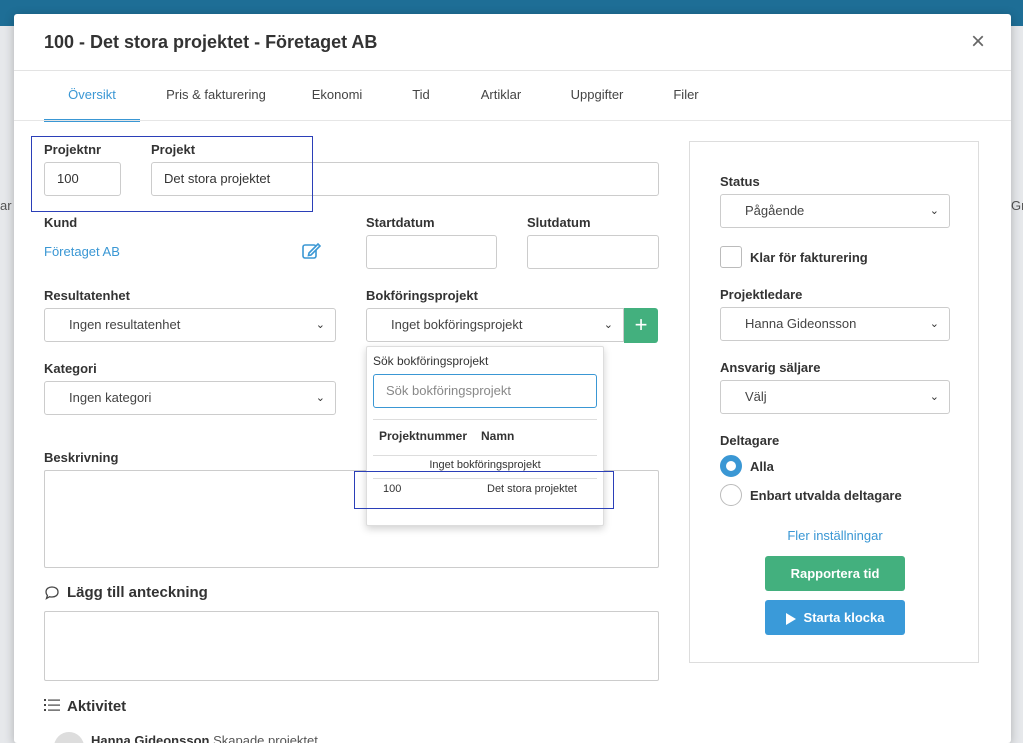  I want to click on speech-bubble-icon, so click(52, 593).